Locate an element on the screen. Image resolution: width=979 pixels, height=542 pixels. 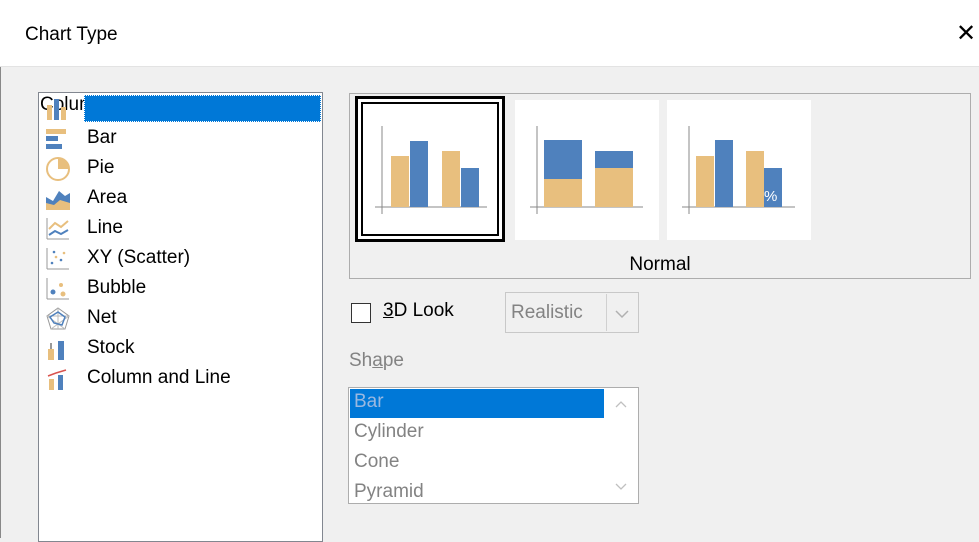
variant-percent-stacked: % is located at coordinates (739, 170).